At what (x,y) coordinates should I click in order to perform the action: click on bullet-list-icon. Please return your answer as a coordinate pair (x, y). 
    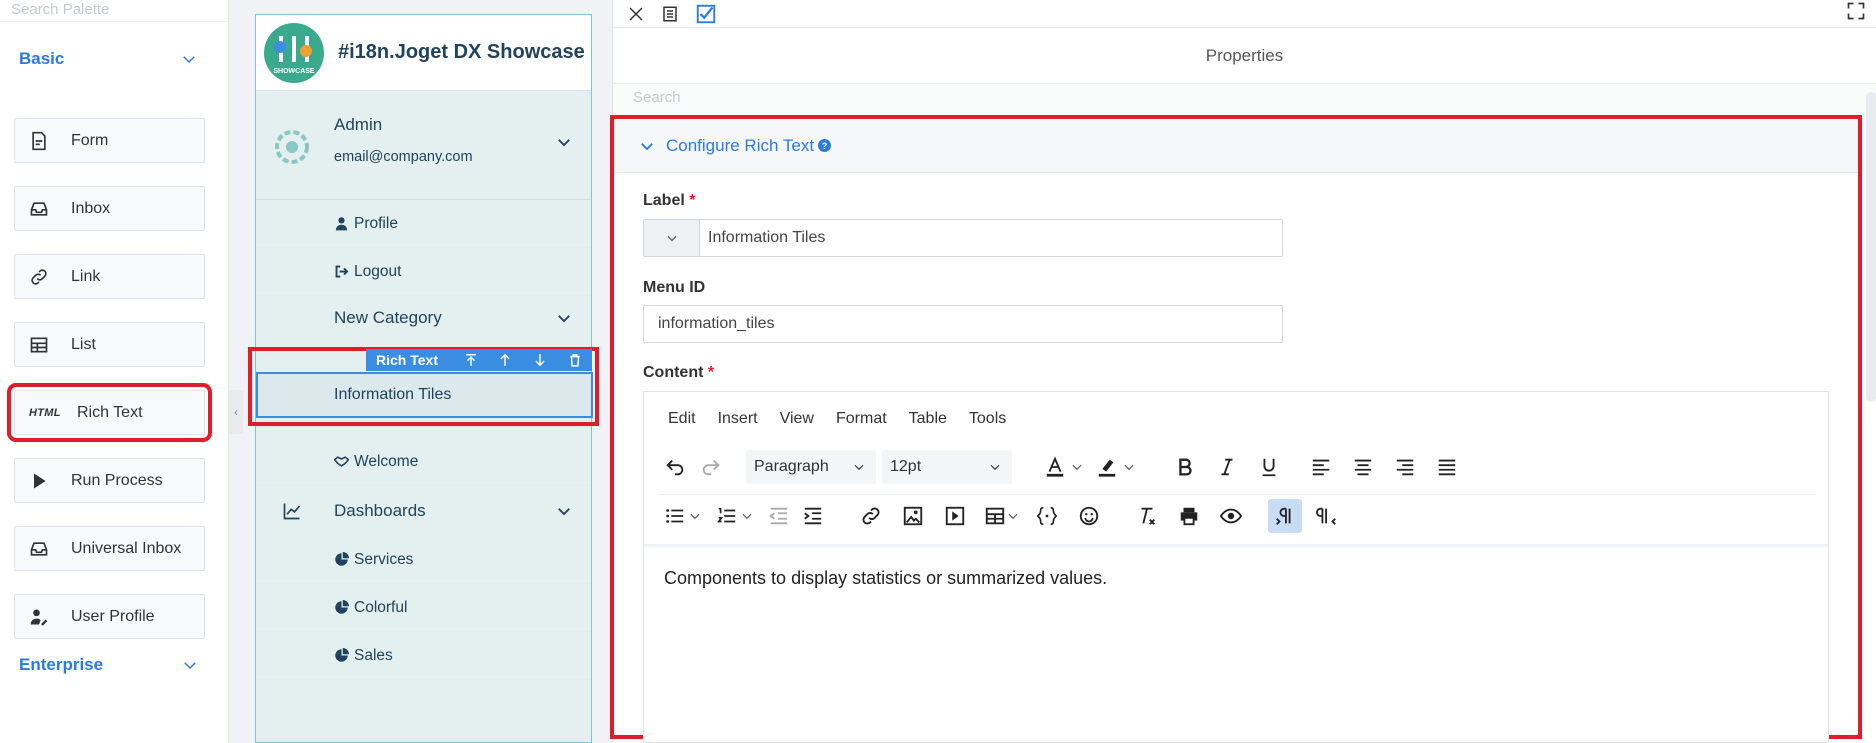
    Looking at the image, I should click on (675, 515).